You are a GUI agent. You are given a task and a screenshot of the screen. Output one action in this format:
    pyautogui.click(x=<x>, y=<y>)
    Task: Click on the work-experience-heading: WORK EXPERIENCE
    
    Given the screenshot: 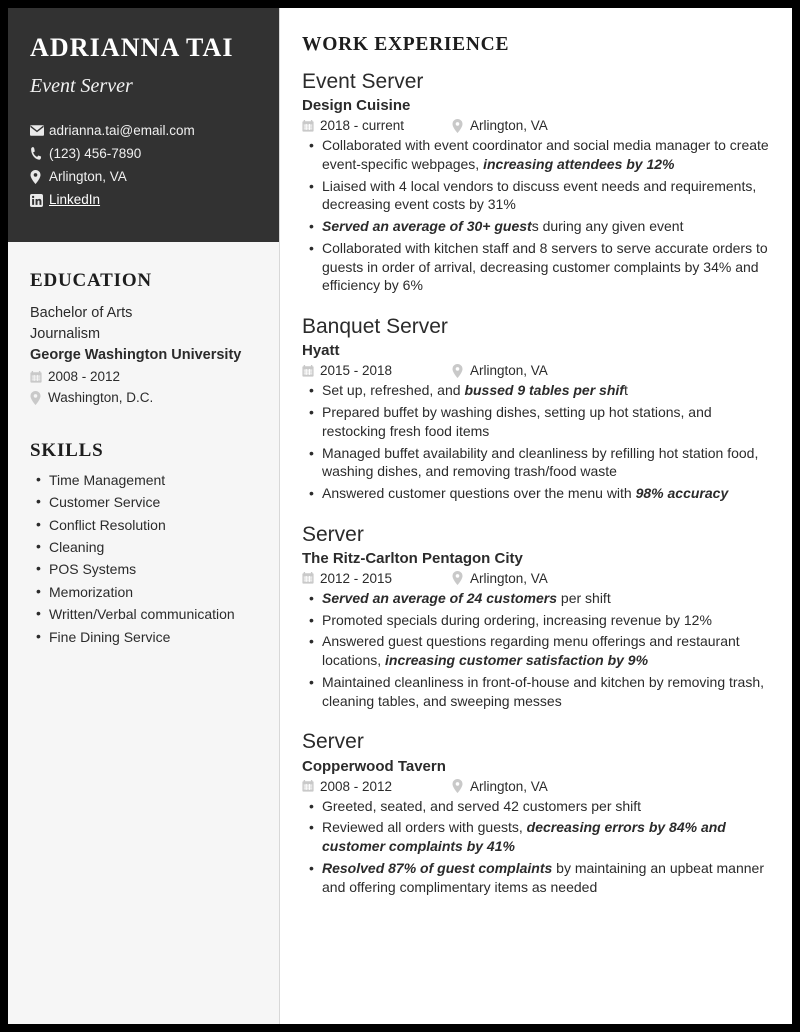 What is the action you would take?
    pyautogui.click(x=406, y=44)
    